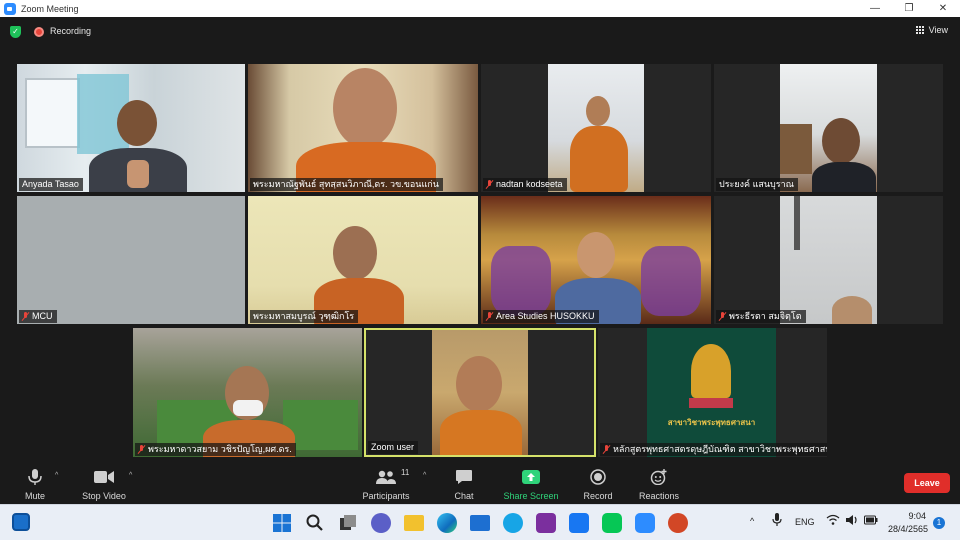 This screenshot has width=960, height=540. I want to click on clock-date: 28/4/2565, so click(906, 529).